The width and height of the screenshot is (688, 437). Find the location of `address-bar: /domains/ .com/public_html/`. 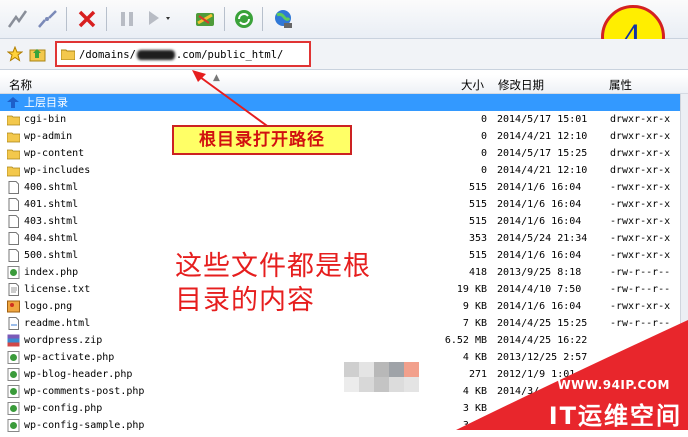

address-bar: /domains/ .com/public_html/ is located at coordinates (344, 54).